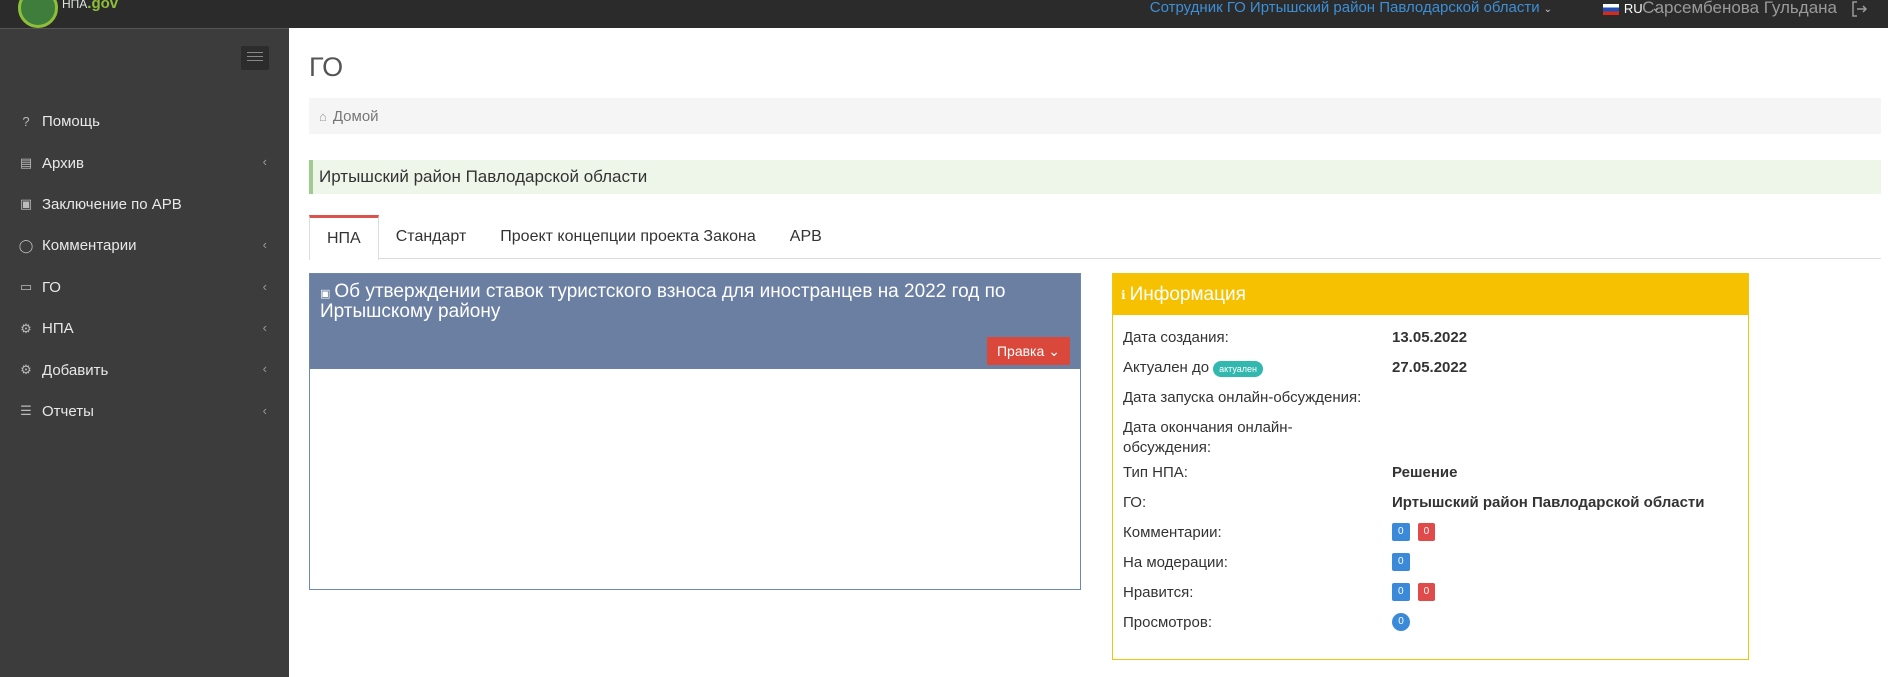 This screenshot has height=677, width=1888. I want to click on moderation-count-badge: 0, so click(1401, 562).